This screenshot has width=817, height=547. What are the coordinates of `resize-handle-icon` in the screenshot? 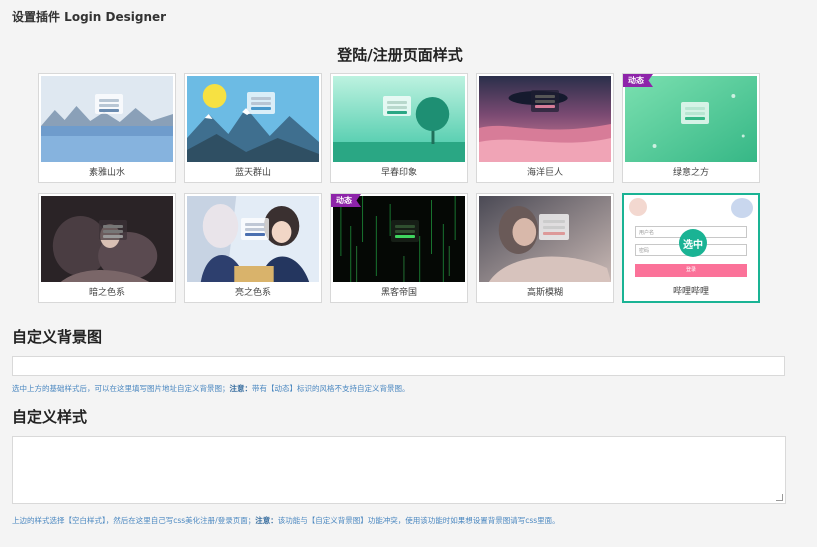 It's located at (779, 497).